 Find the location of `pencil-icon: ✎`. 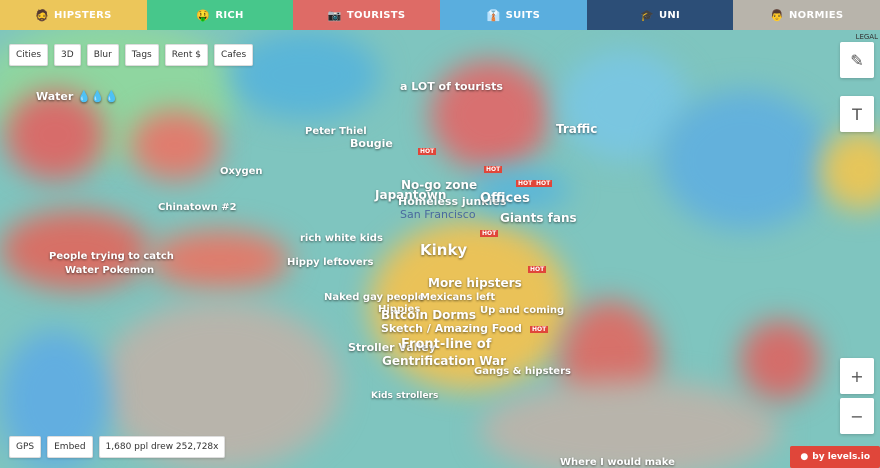

pencil-icon: ✎ is located at coordinates (857, 60).